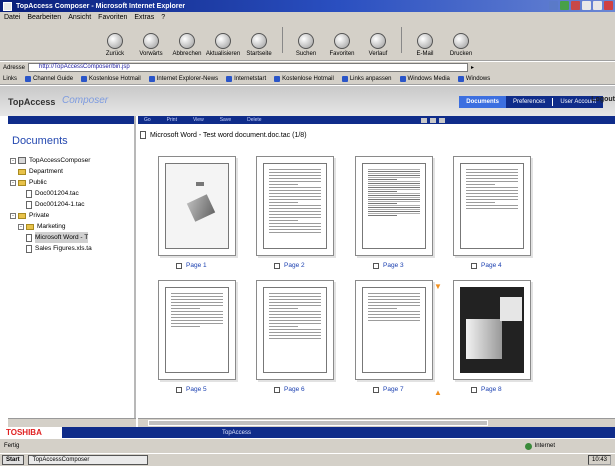  I want to click on right-horizontal-scrollbar, so click(376, 422).